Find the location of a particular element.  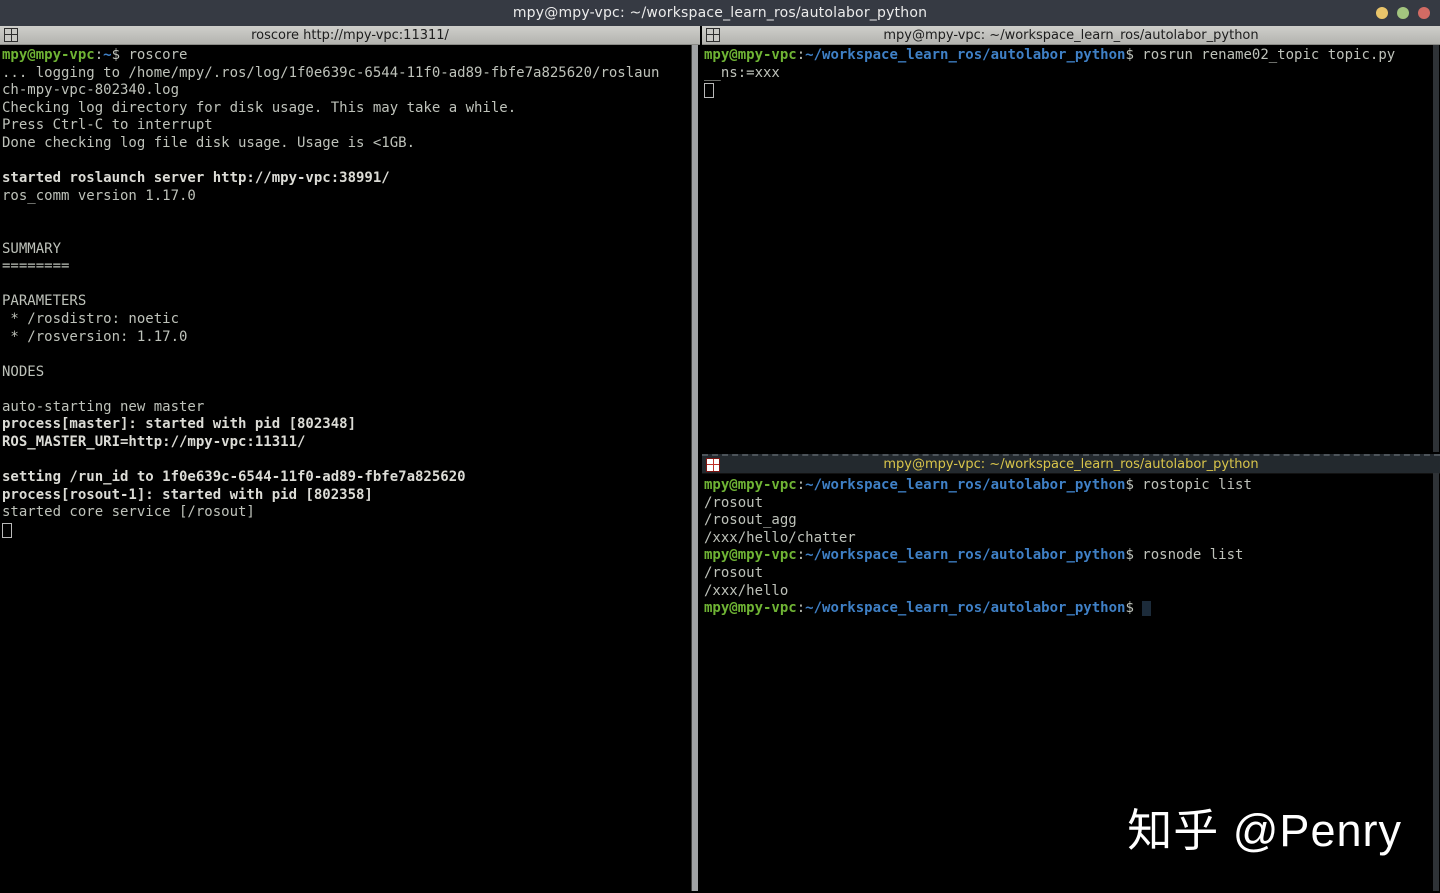

pane-titlebar-roscore: roscore http://mpy-vpc:11311/ is located at coordinates (350, 35).